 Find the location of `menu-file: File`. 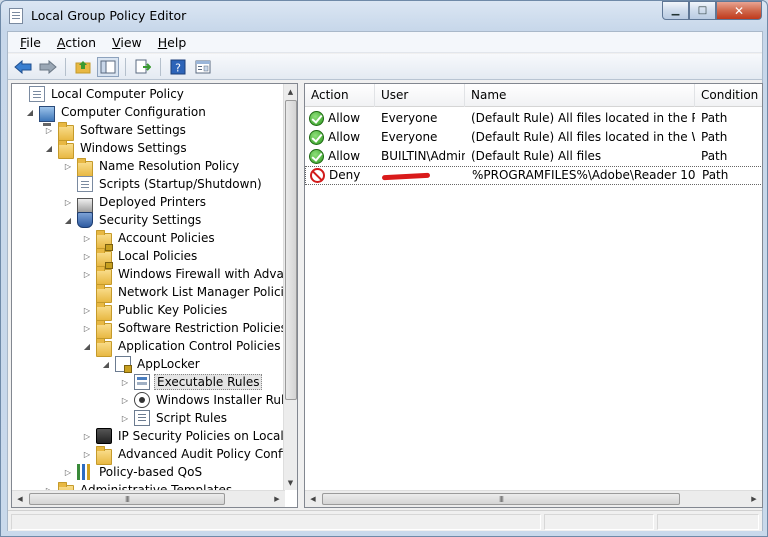

menu-file: File is located at coordinates (30, 42).